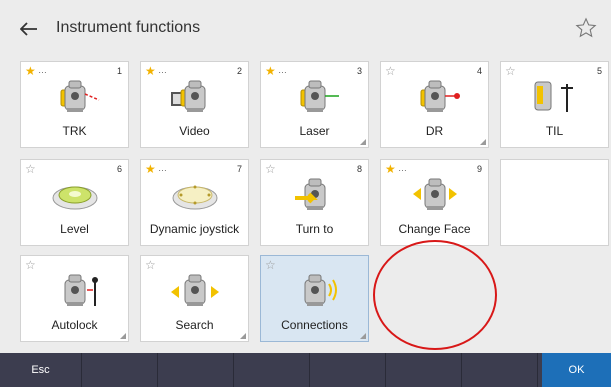 This screenshot has width=611, height=387. What do you see at coordinates (75, 194) in the screenshot?
I see `level-bubble-icon` at bounding box center [75, 194].